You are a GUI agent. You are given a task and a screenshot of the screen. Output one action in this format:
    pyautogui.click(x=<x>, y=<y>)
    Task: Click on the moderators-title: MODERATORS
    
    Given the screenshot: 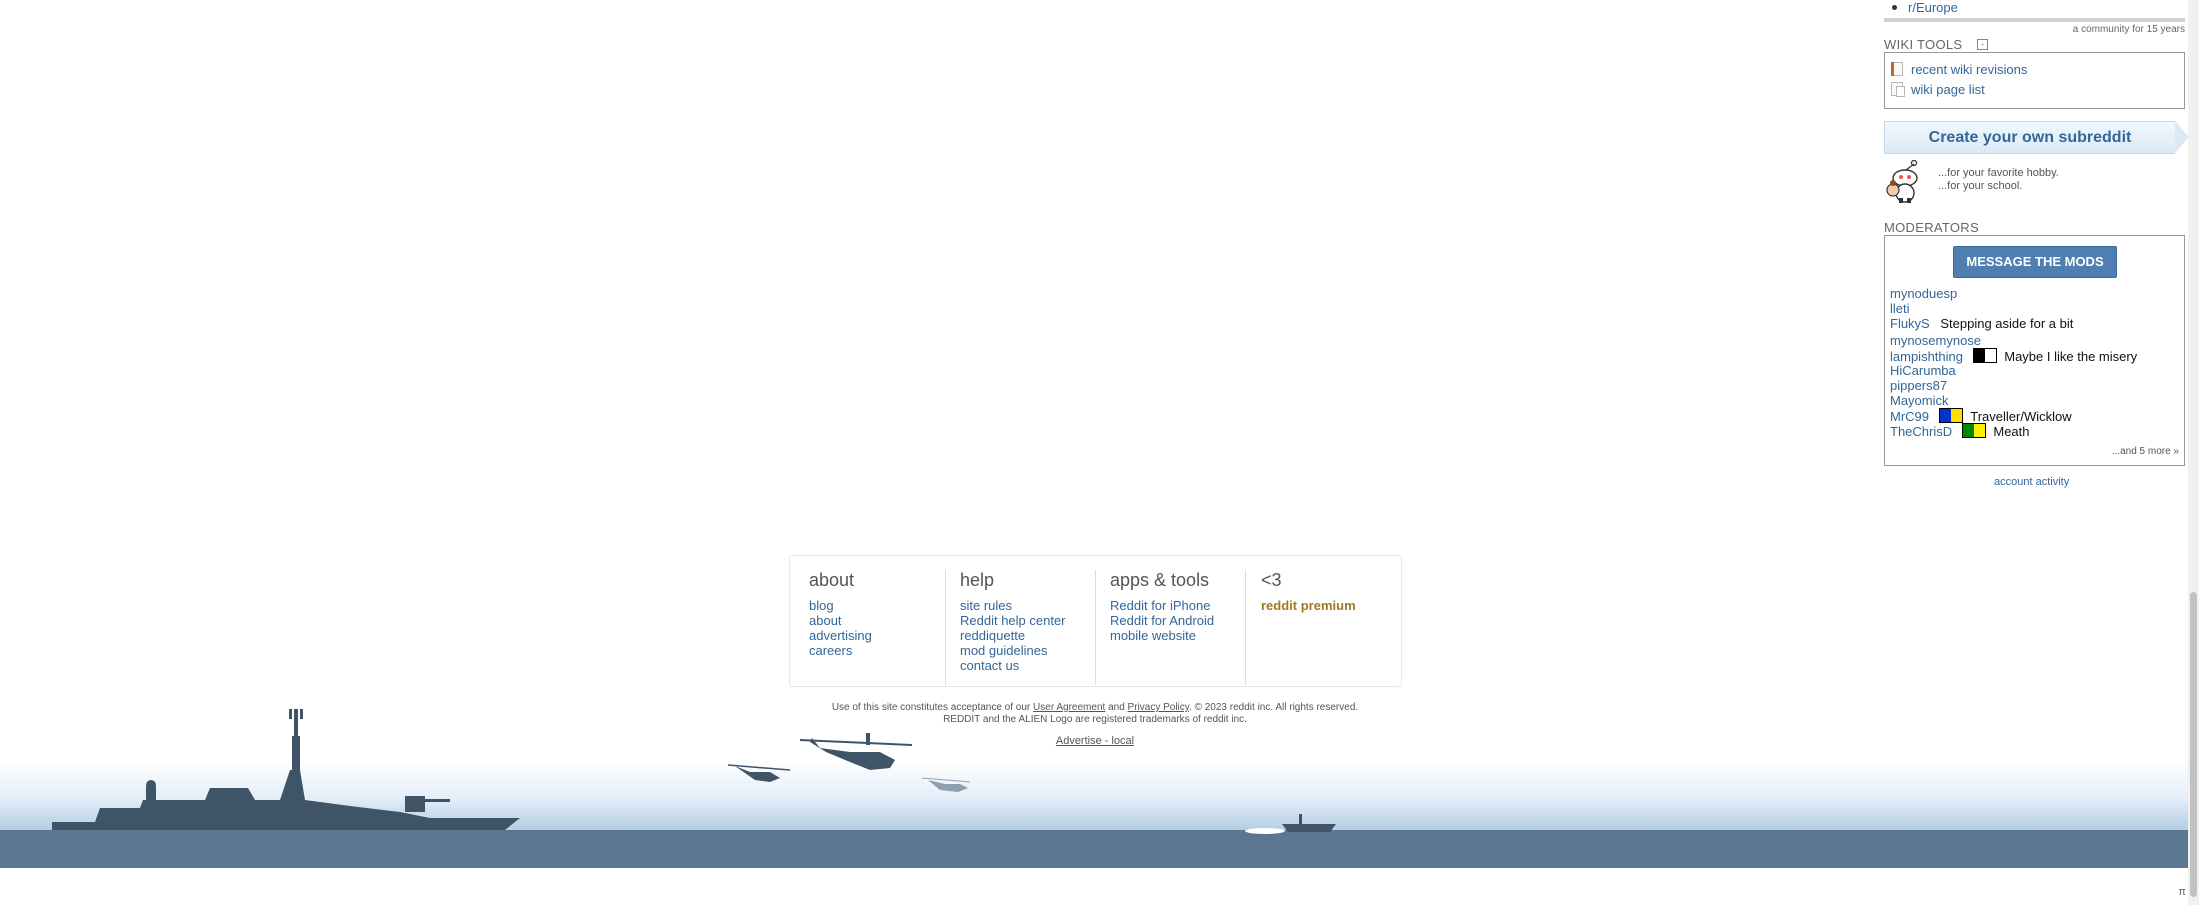 What is the action you would take?
    pyautogui.click(x=1931, y=227)
    